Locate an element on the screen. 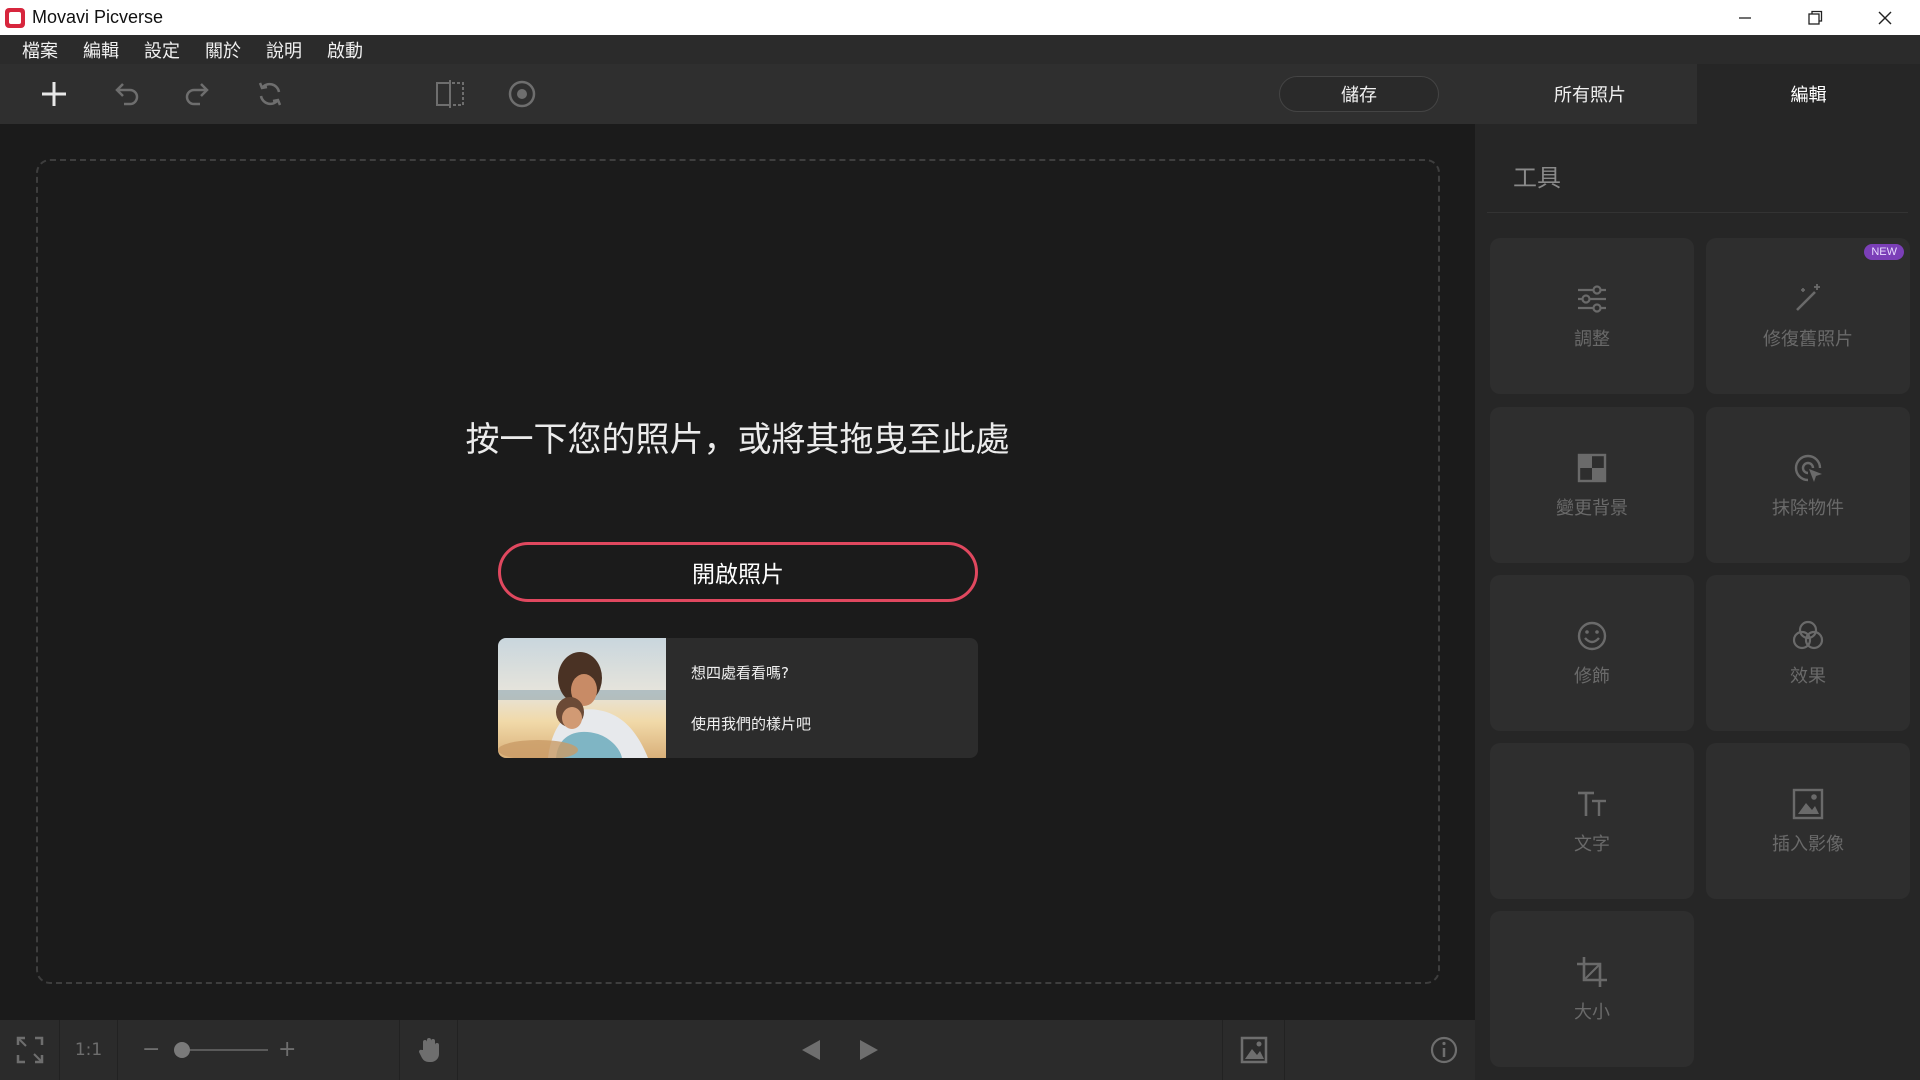 This screenshot has height=1080, width=1920. zoom-out-button: − is located at coordinates (151, 1049).